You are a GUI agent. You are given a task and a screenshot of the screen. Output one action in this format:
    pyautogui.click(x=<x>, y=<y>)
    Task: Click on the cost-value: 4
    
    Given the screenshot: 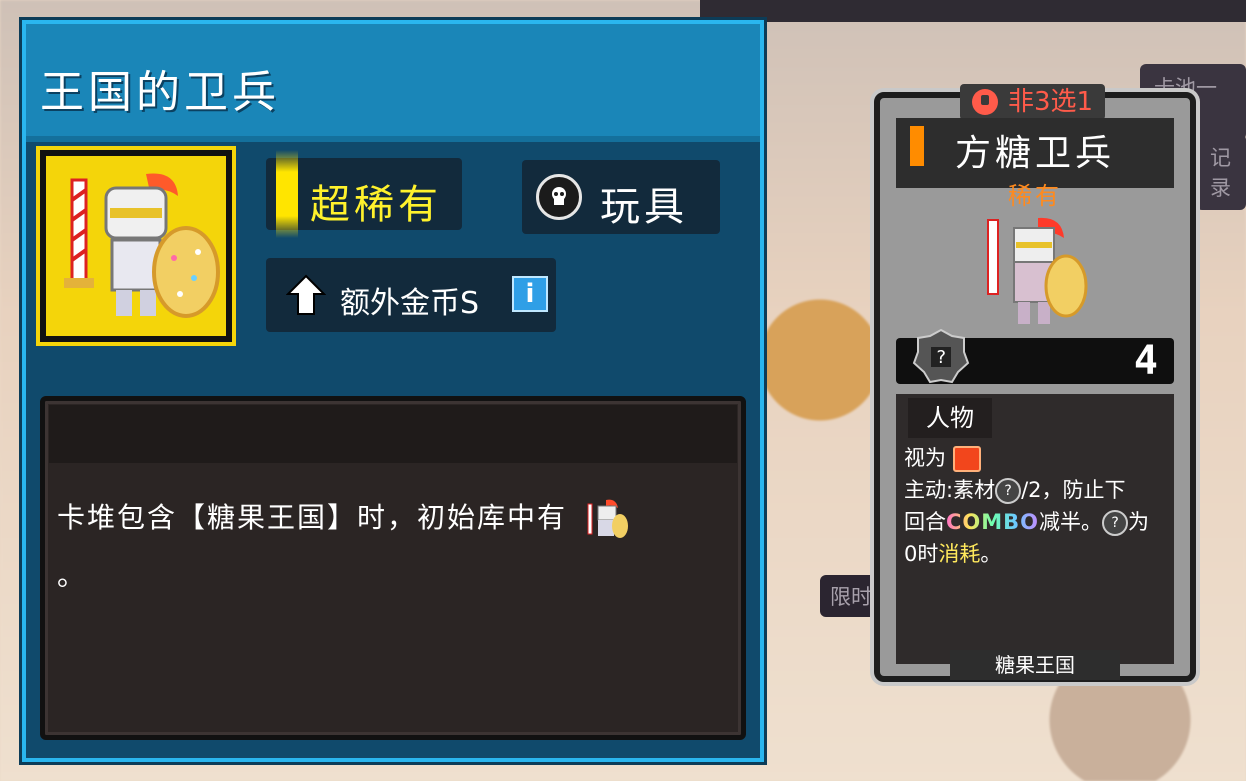 What is the action you would take?
    pyautogui.click(x=1145, y=361)
    